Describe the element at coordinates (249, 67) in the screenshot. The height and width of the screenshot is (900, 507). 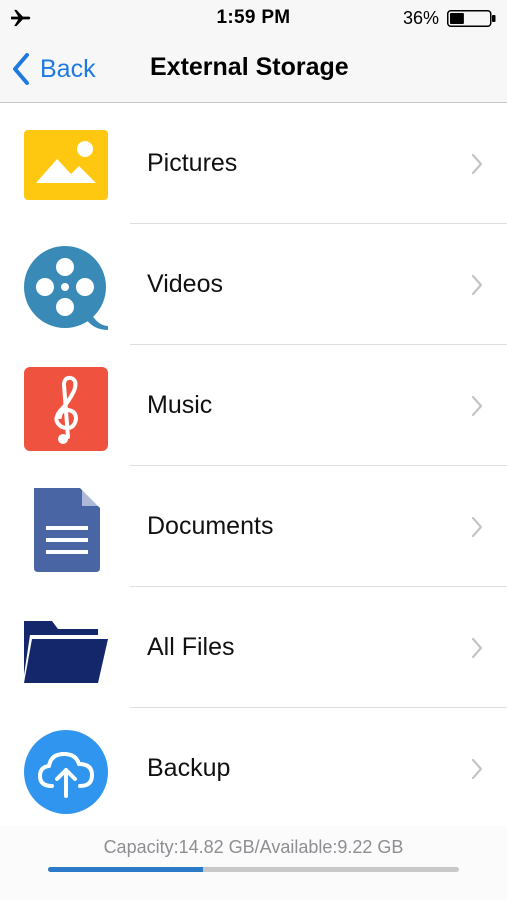
I see `page-title: External Storage` at that location.